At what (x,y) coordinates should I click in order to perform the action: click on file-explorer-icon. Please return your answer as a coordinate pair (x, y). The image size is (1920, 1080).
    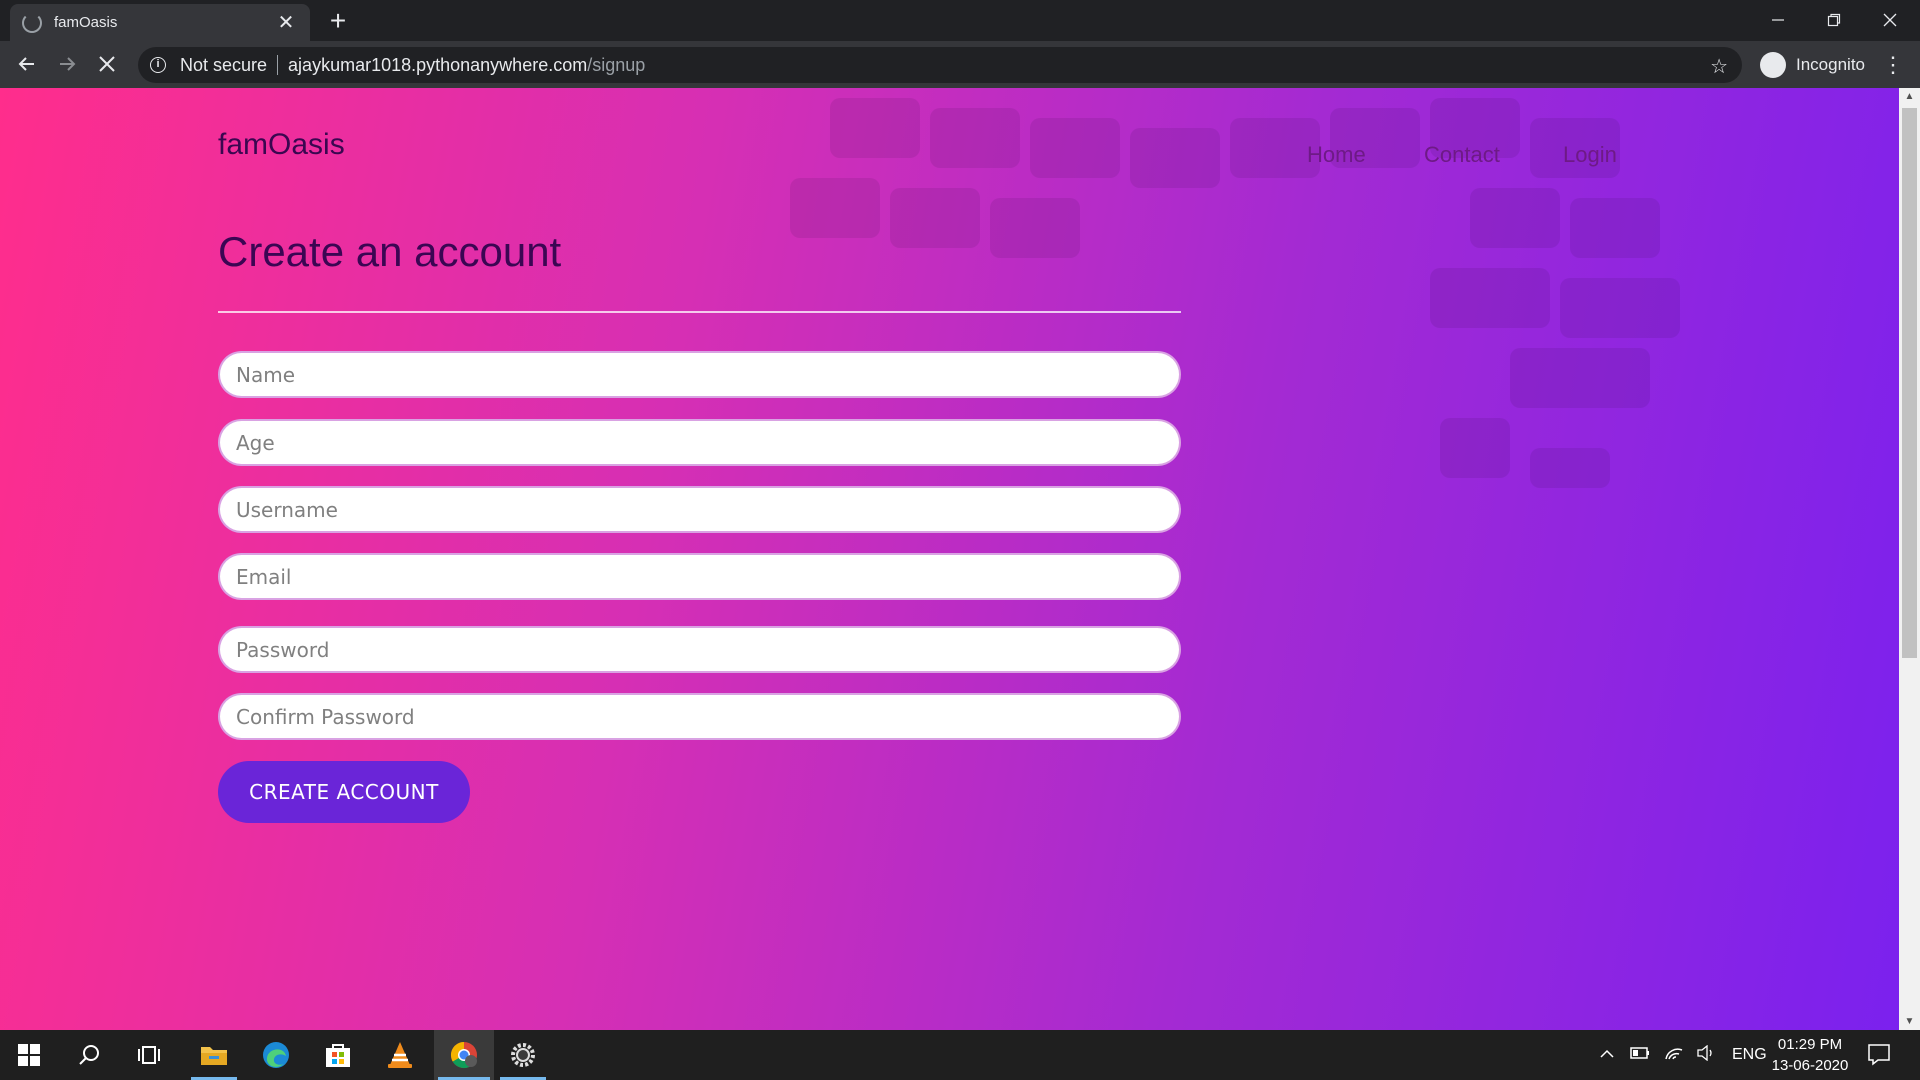
    Looking at the image, I should click on (214, 1056).